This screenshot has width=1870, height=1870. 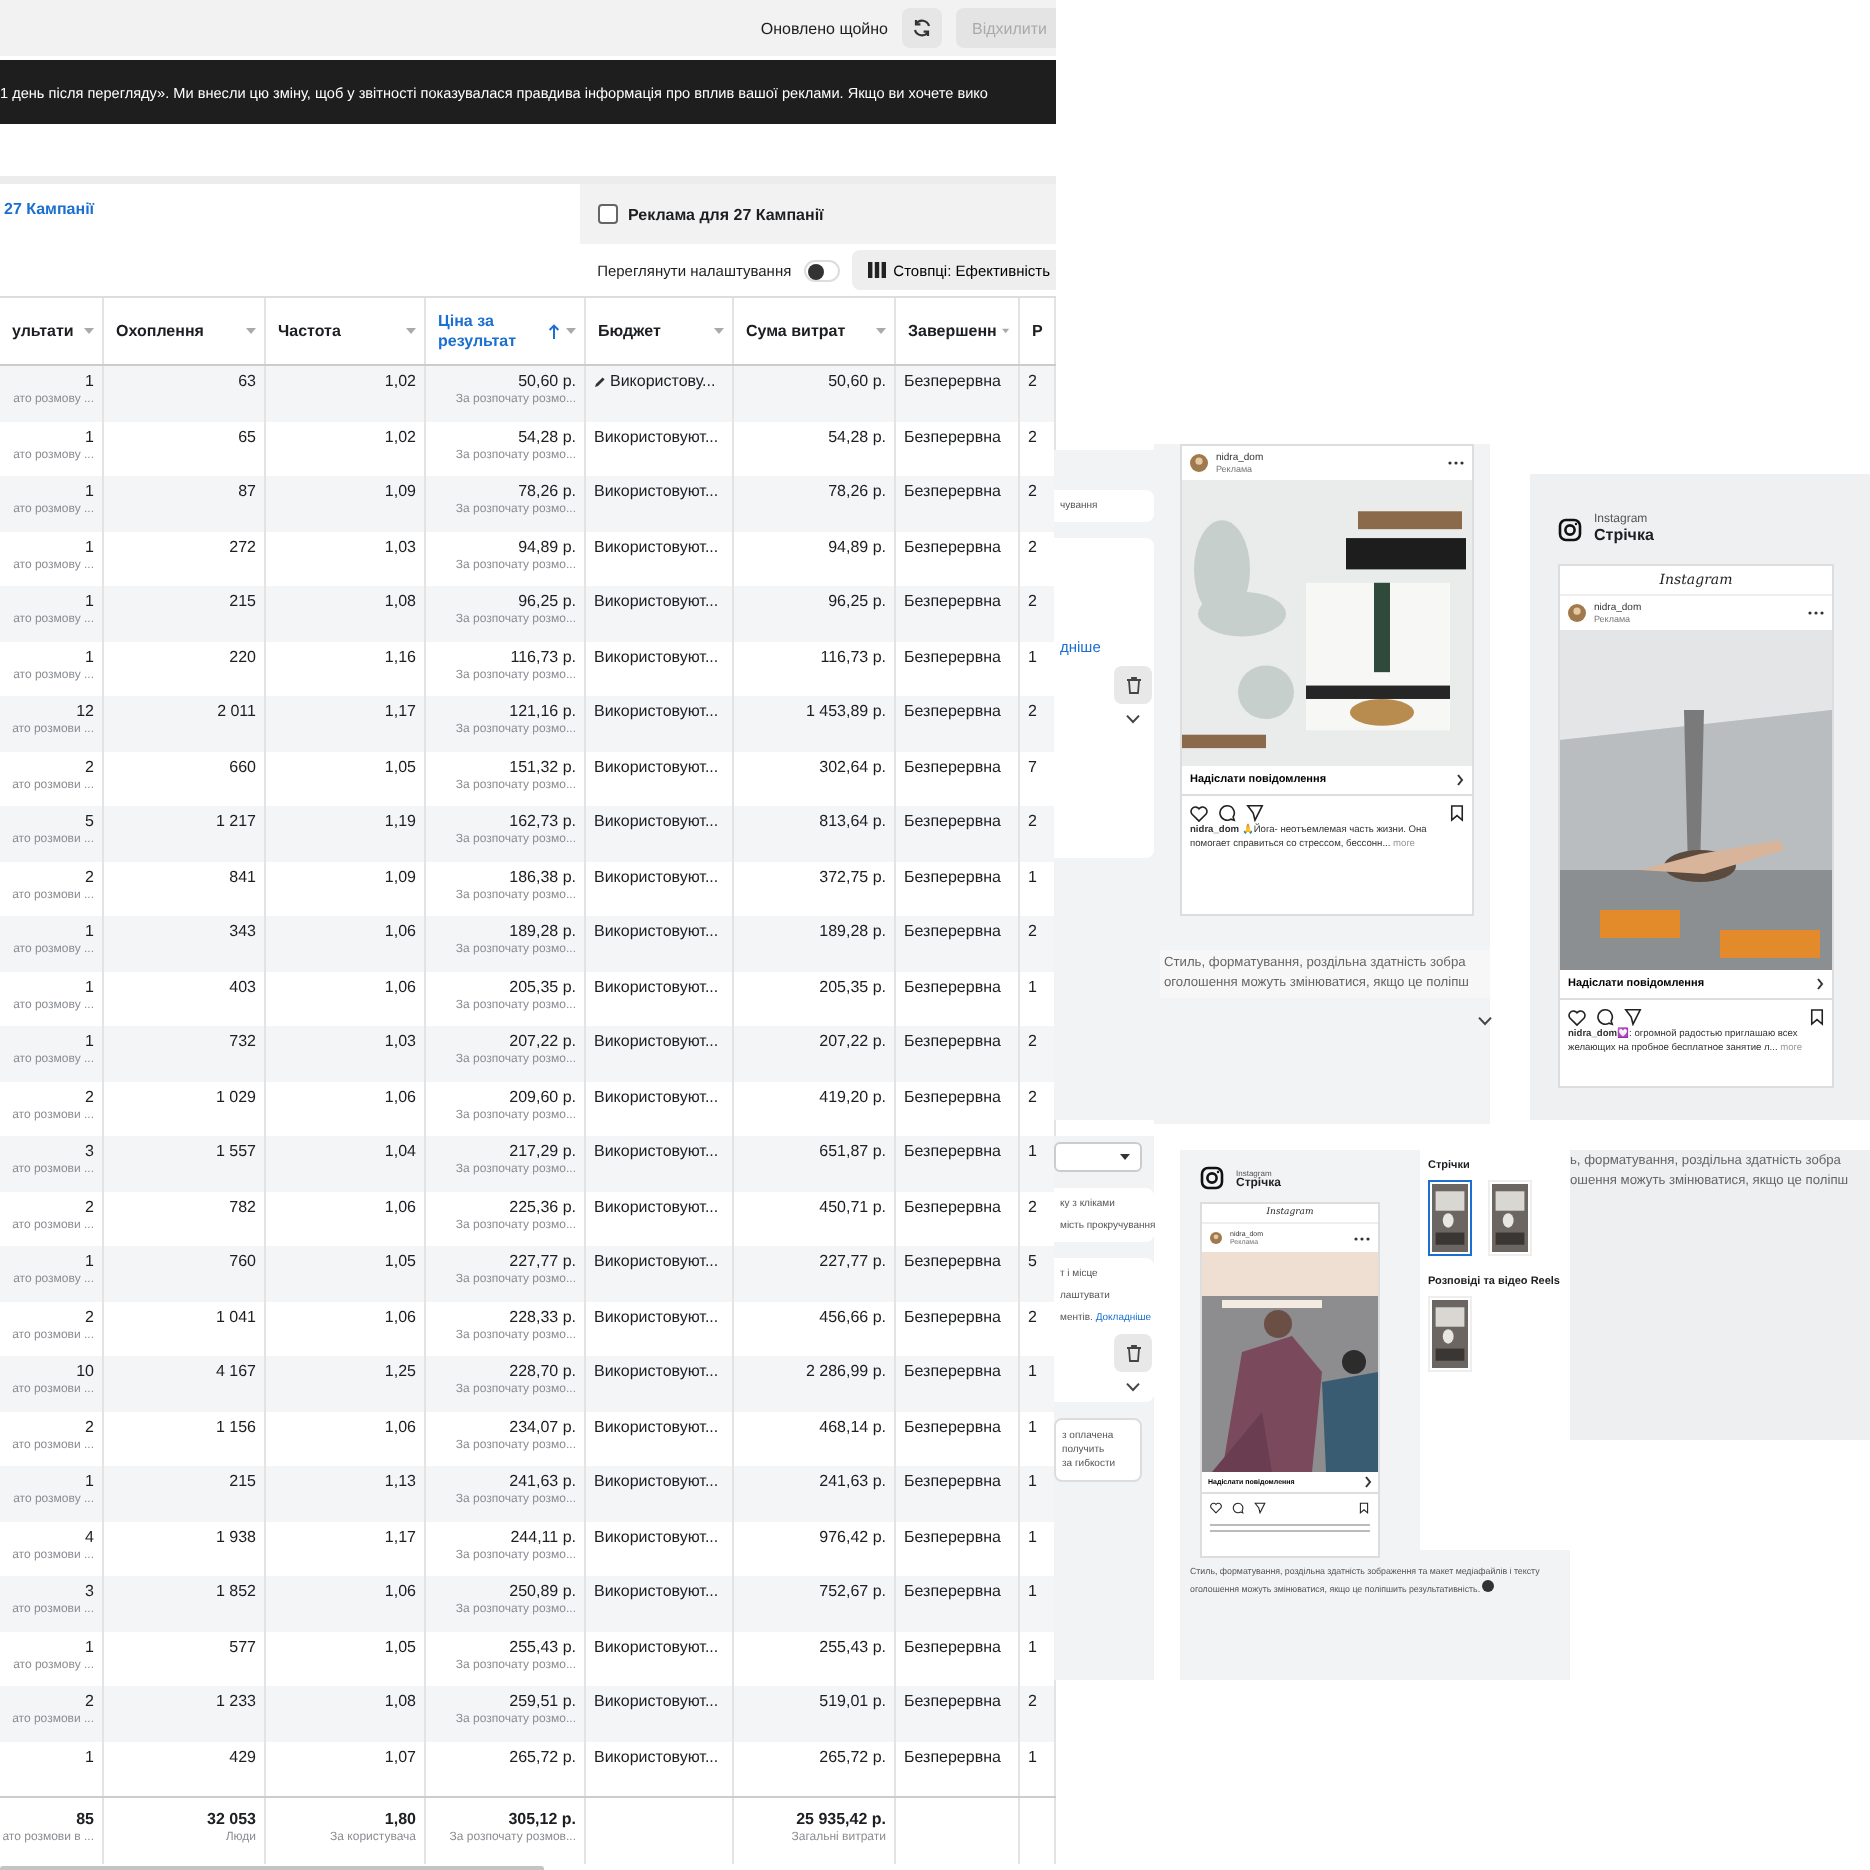 I want to click on table-cell: 732, so click(x=242, y=1042).